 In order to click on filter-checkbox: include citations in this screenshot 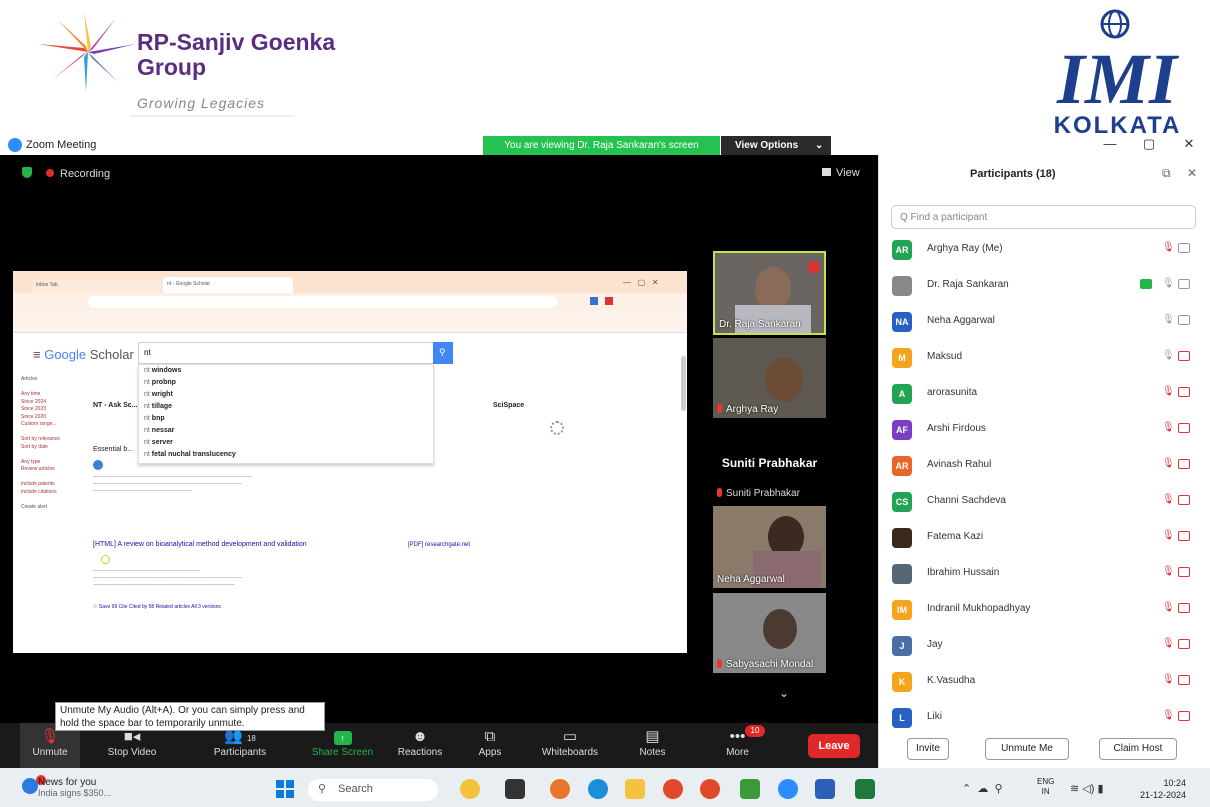, I will do `click(40, 493)`.